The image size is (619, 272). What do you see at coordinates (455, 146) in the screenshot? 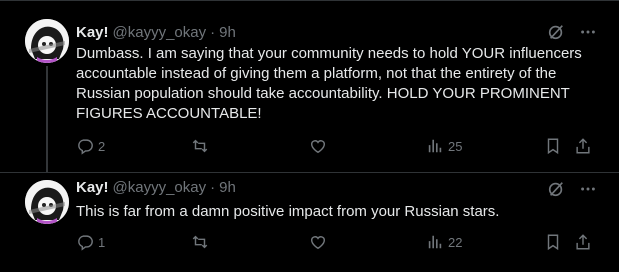
I see `view-count: 25` at bounding box center [455, 146].